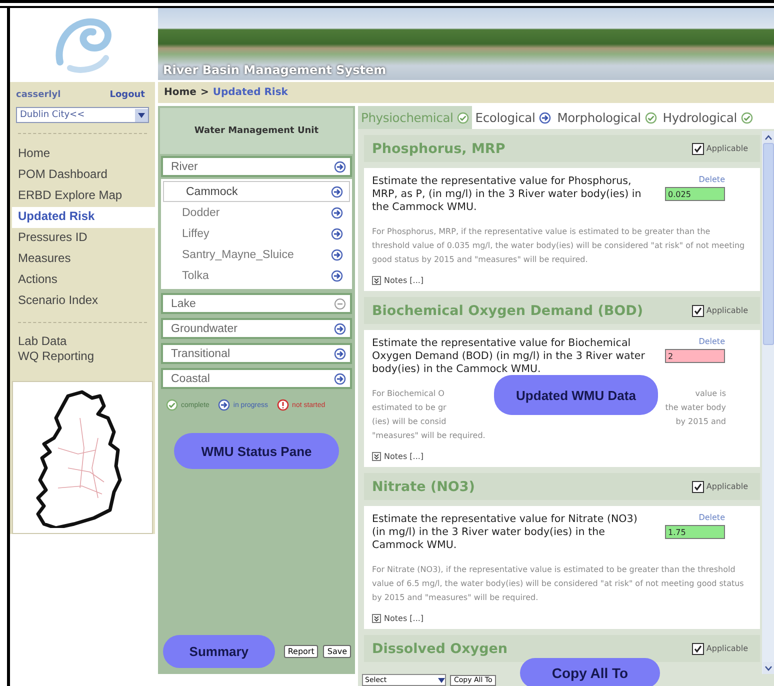 Image resolution: width=774 pixels, height=686 pixels. Describe the element at coordinates (82, 197) in the screenshot. I see `nav-item: ERBD Explore Map` at that location.